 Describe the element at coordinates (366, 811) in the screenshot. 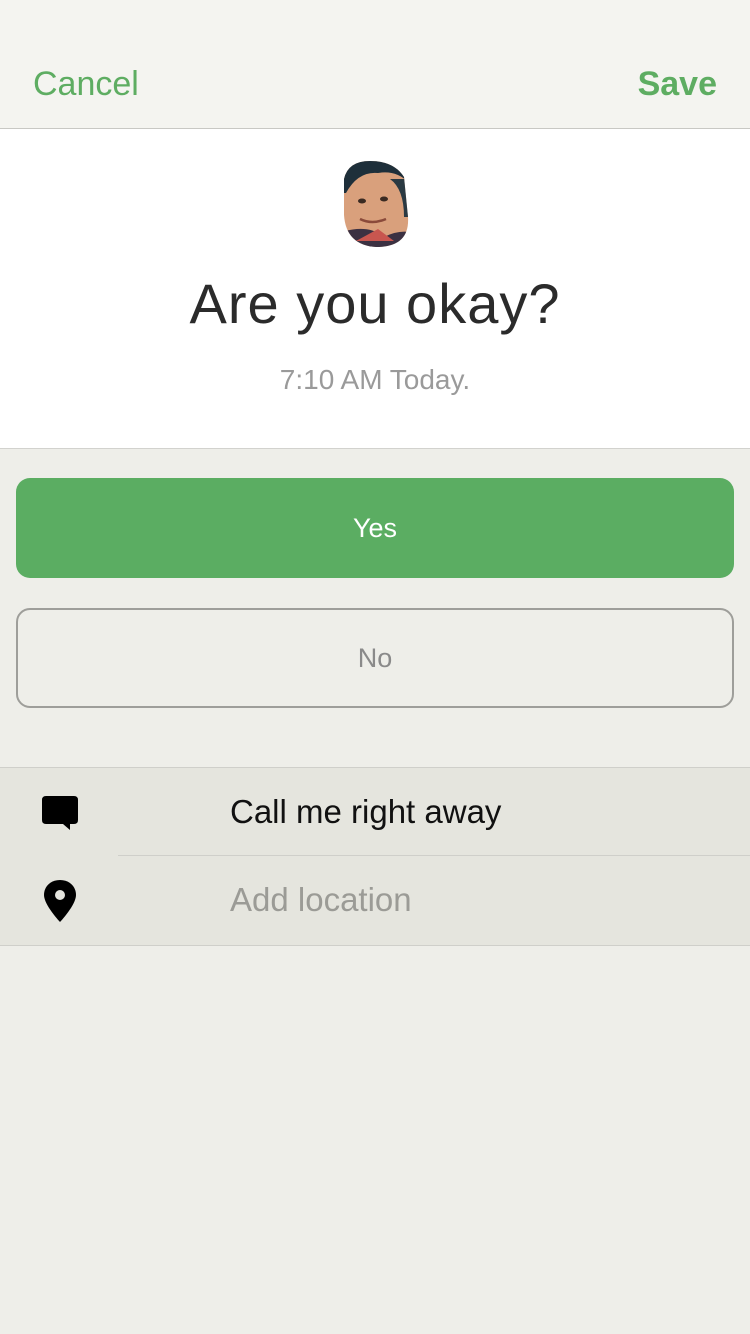

I see `call-option-label: Call me right away` at that location.